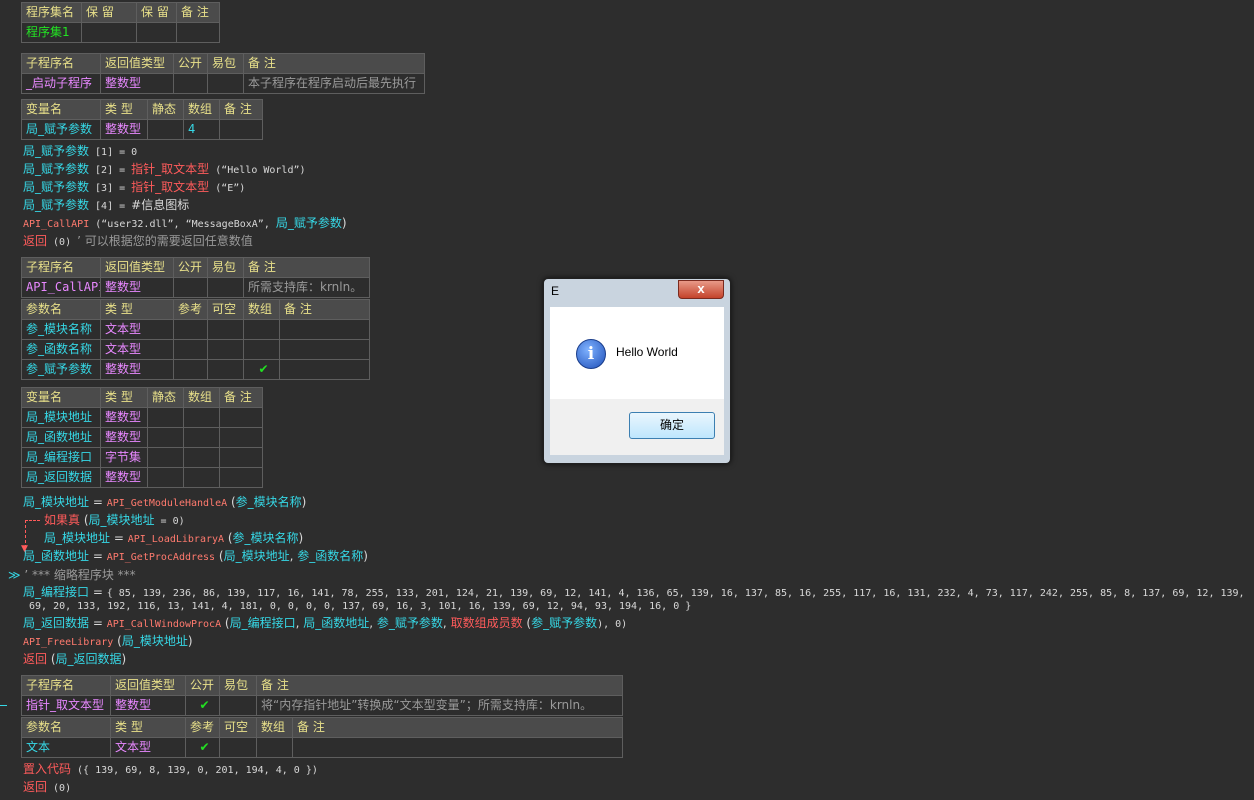 The height and width of the screenshot is (800, 1254). What do you see at coordinates (257, 170) in the screenshot?
I see `code-args: (“Hello World”)` at bounding box center [257, 170].